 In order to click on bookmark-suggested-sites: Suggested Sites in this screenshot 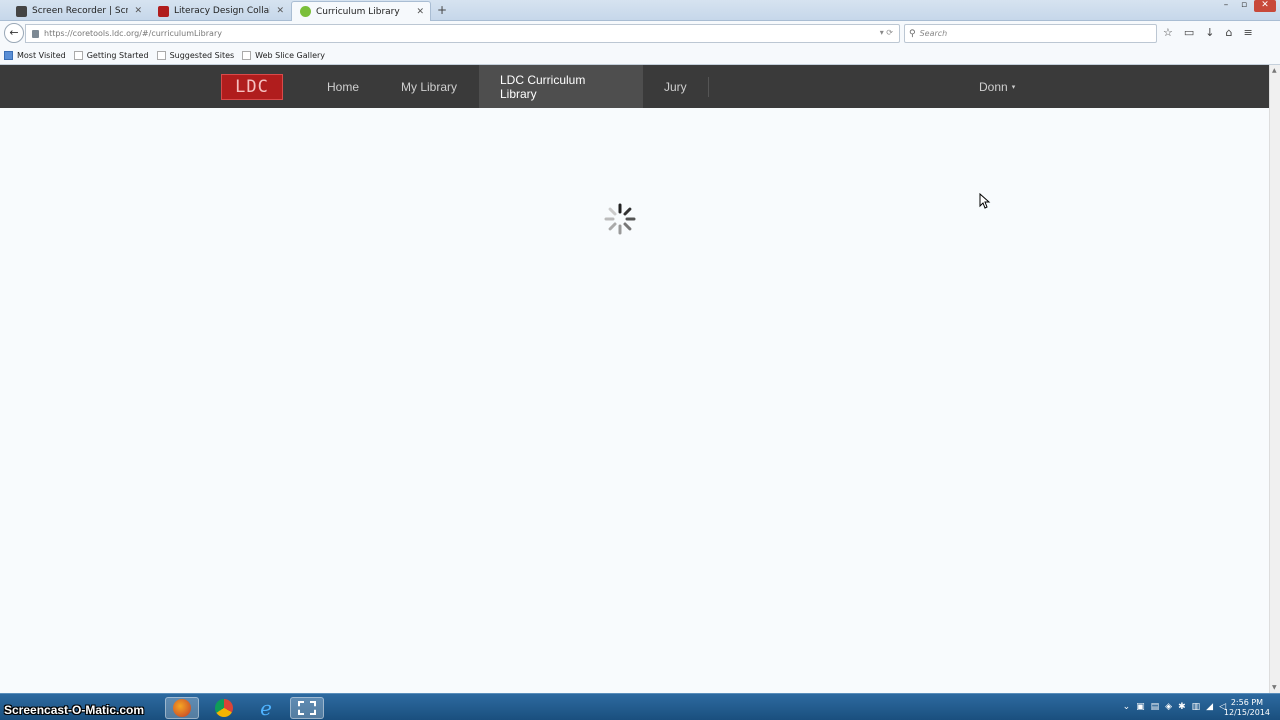, I will do `click(195, 55)`.